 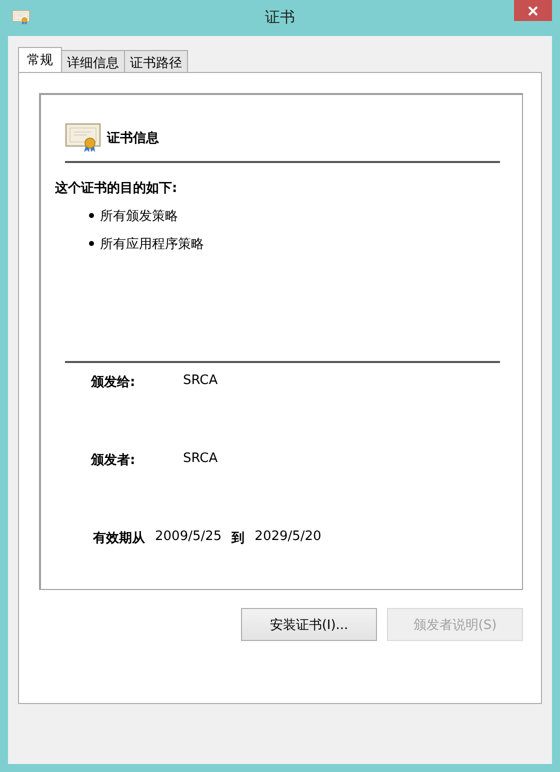 I want to click on date-value: 2009/5/25, so click(x=188, y=537).